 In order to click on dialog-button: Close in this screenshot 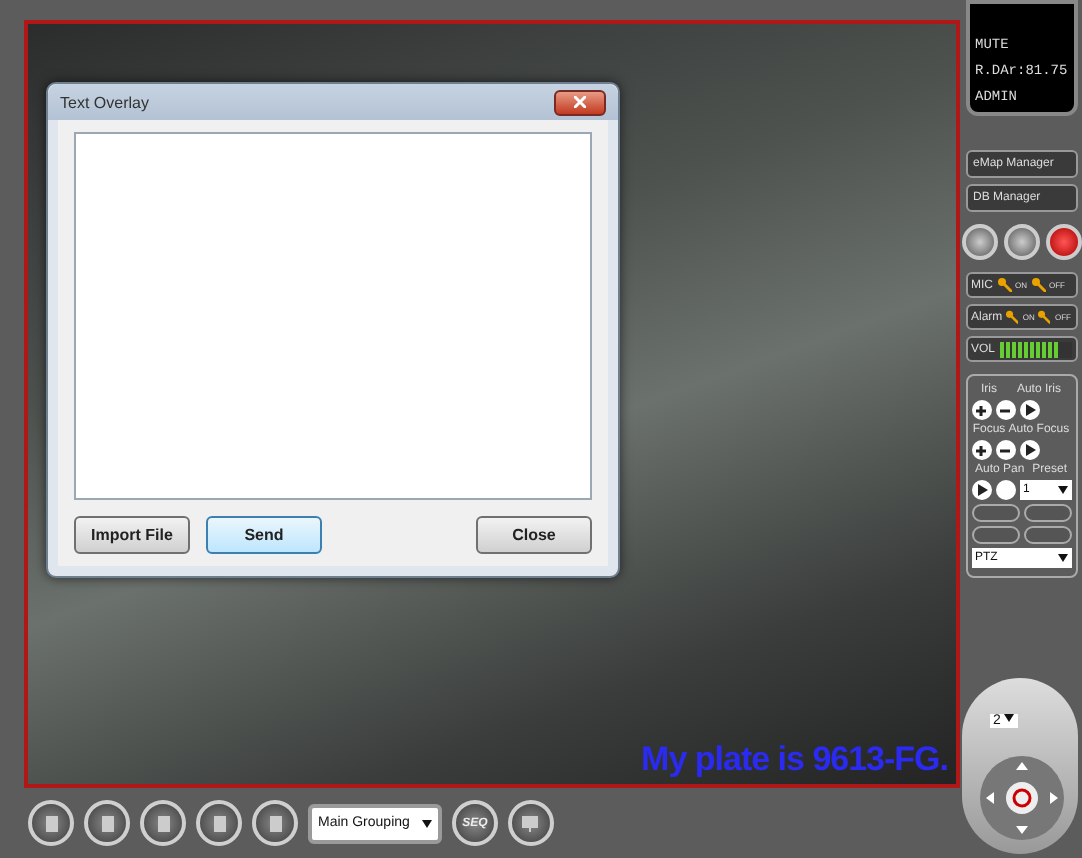, I will do `click(534, 535)`.